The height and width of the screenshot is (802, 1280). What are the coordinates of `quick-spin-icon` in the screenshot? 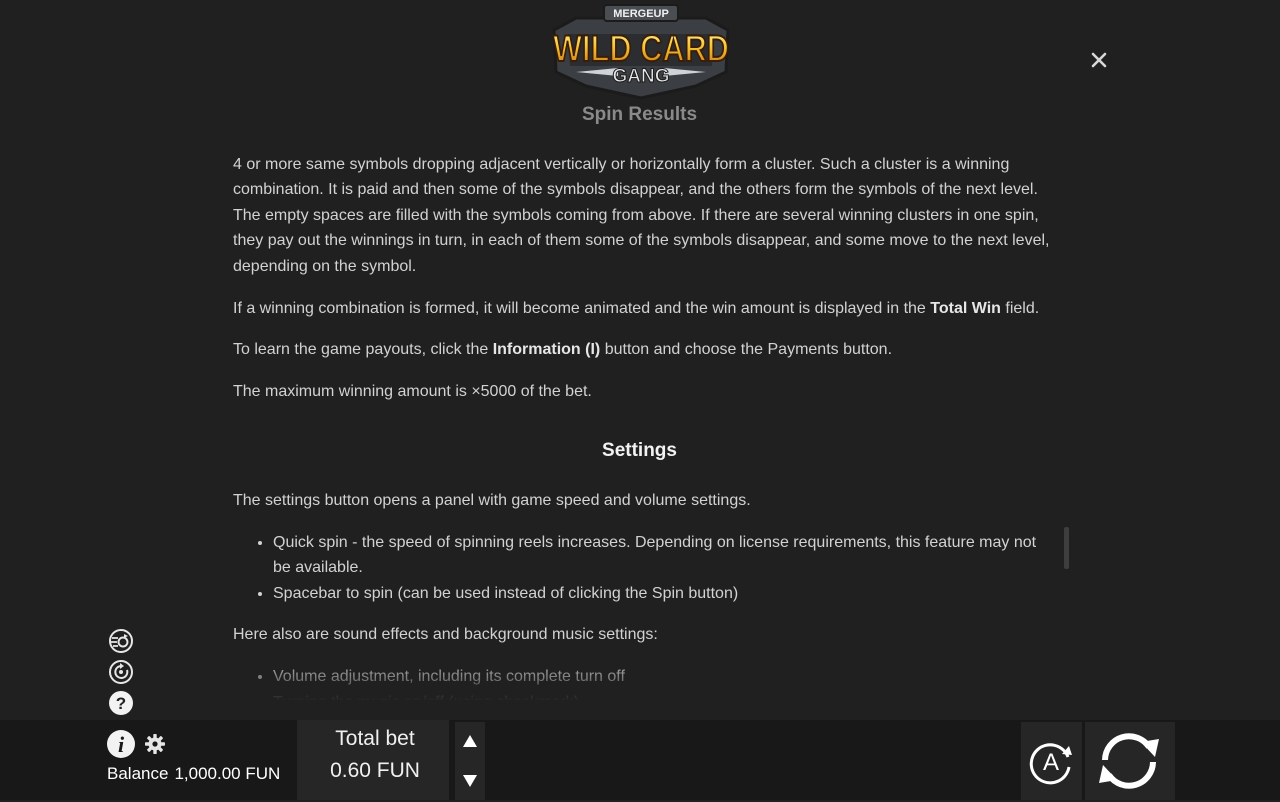 It's located at (121, 641).